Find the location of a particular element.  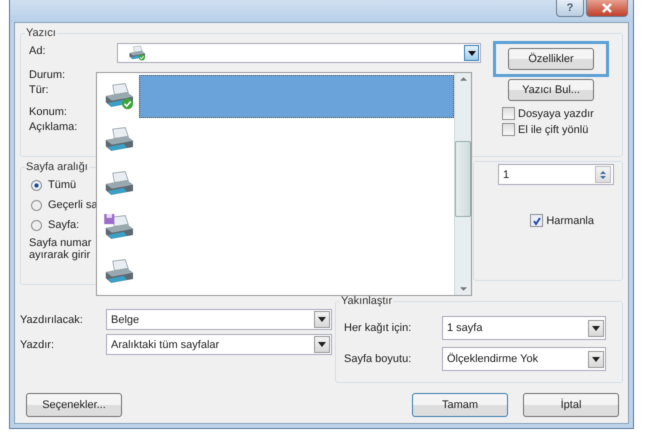

field-label: Açıklama: is located at coordinates (53, 128).